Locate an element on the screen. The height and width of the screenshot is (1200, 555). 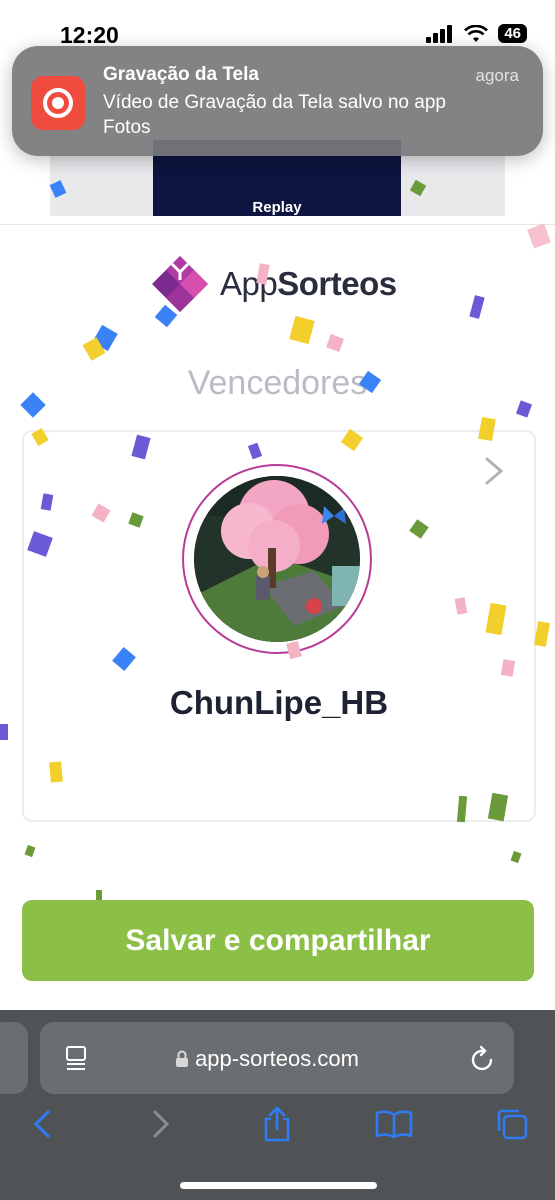
app-logo: AppSorteos is located at coordinates (273, 284).